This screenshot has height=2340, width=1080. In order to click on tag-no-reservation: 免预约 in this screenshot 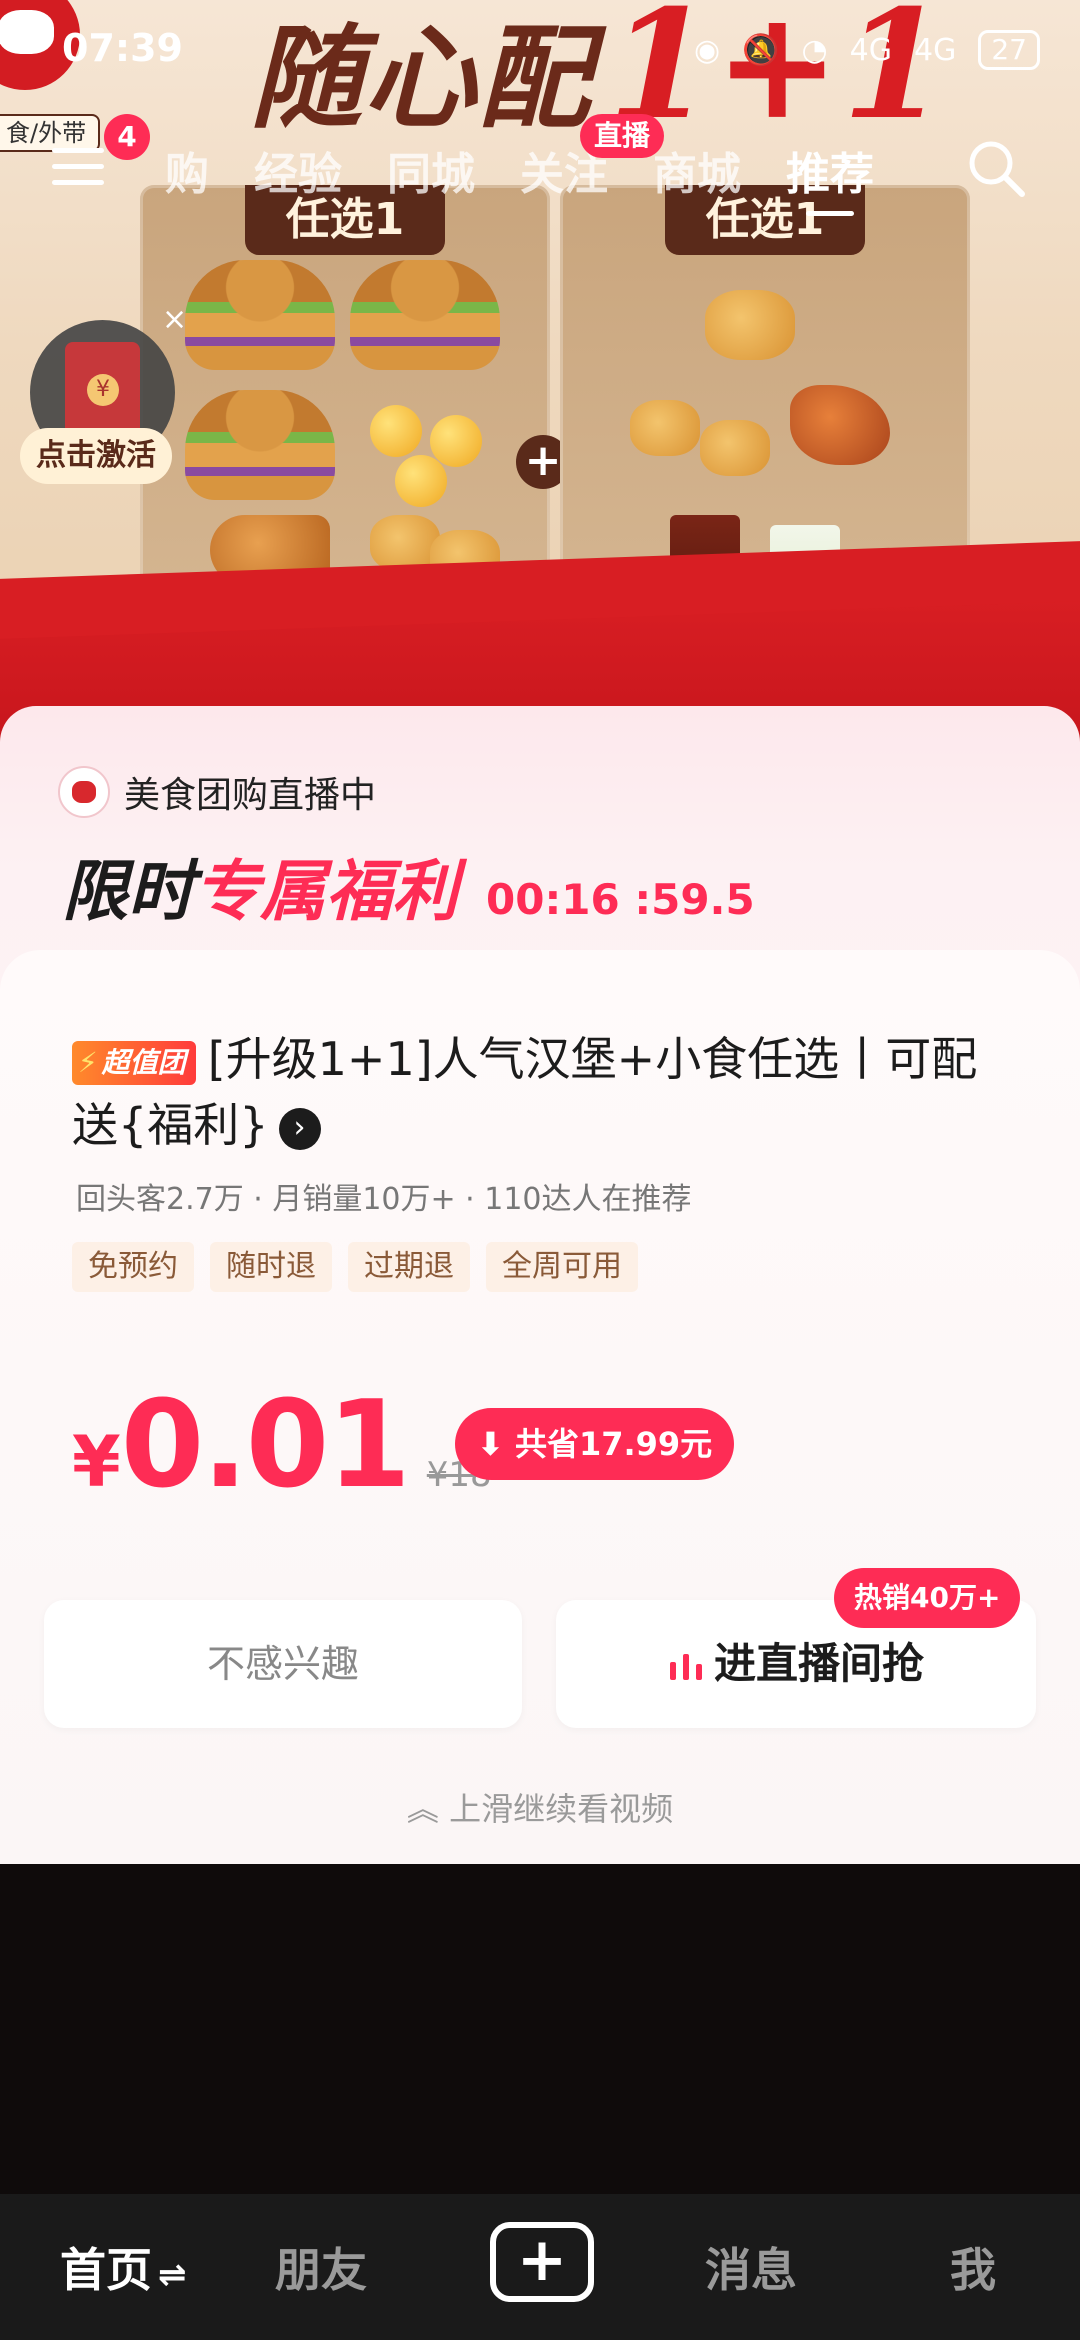, I will do `click(133, 1267)`.